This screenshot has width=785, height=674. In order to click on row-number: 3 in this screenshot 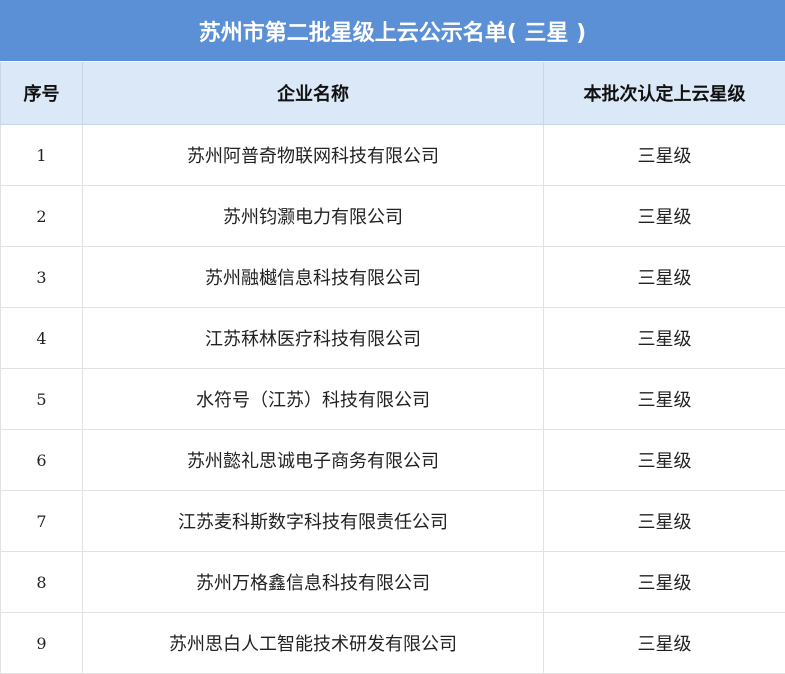, I will do `click(42, 277)`.